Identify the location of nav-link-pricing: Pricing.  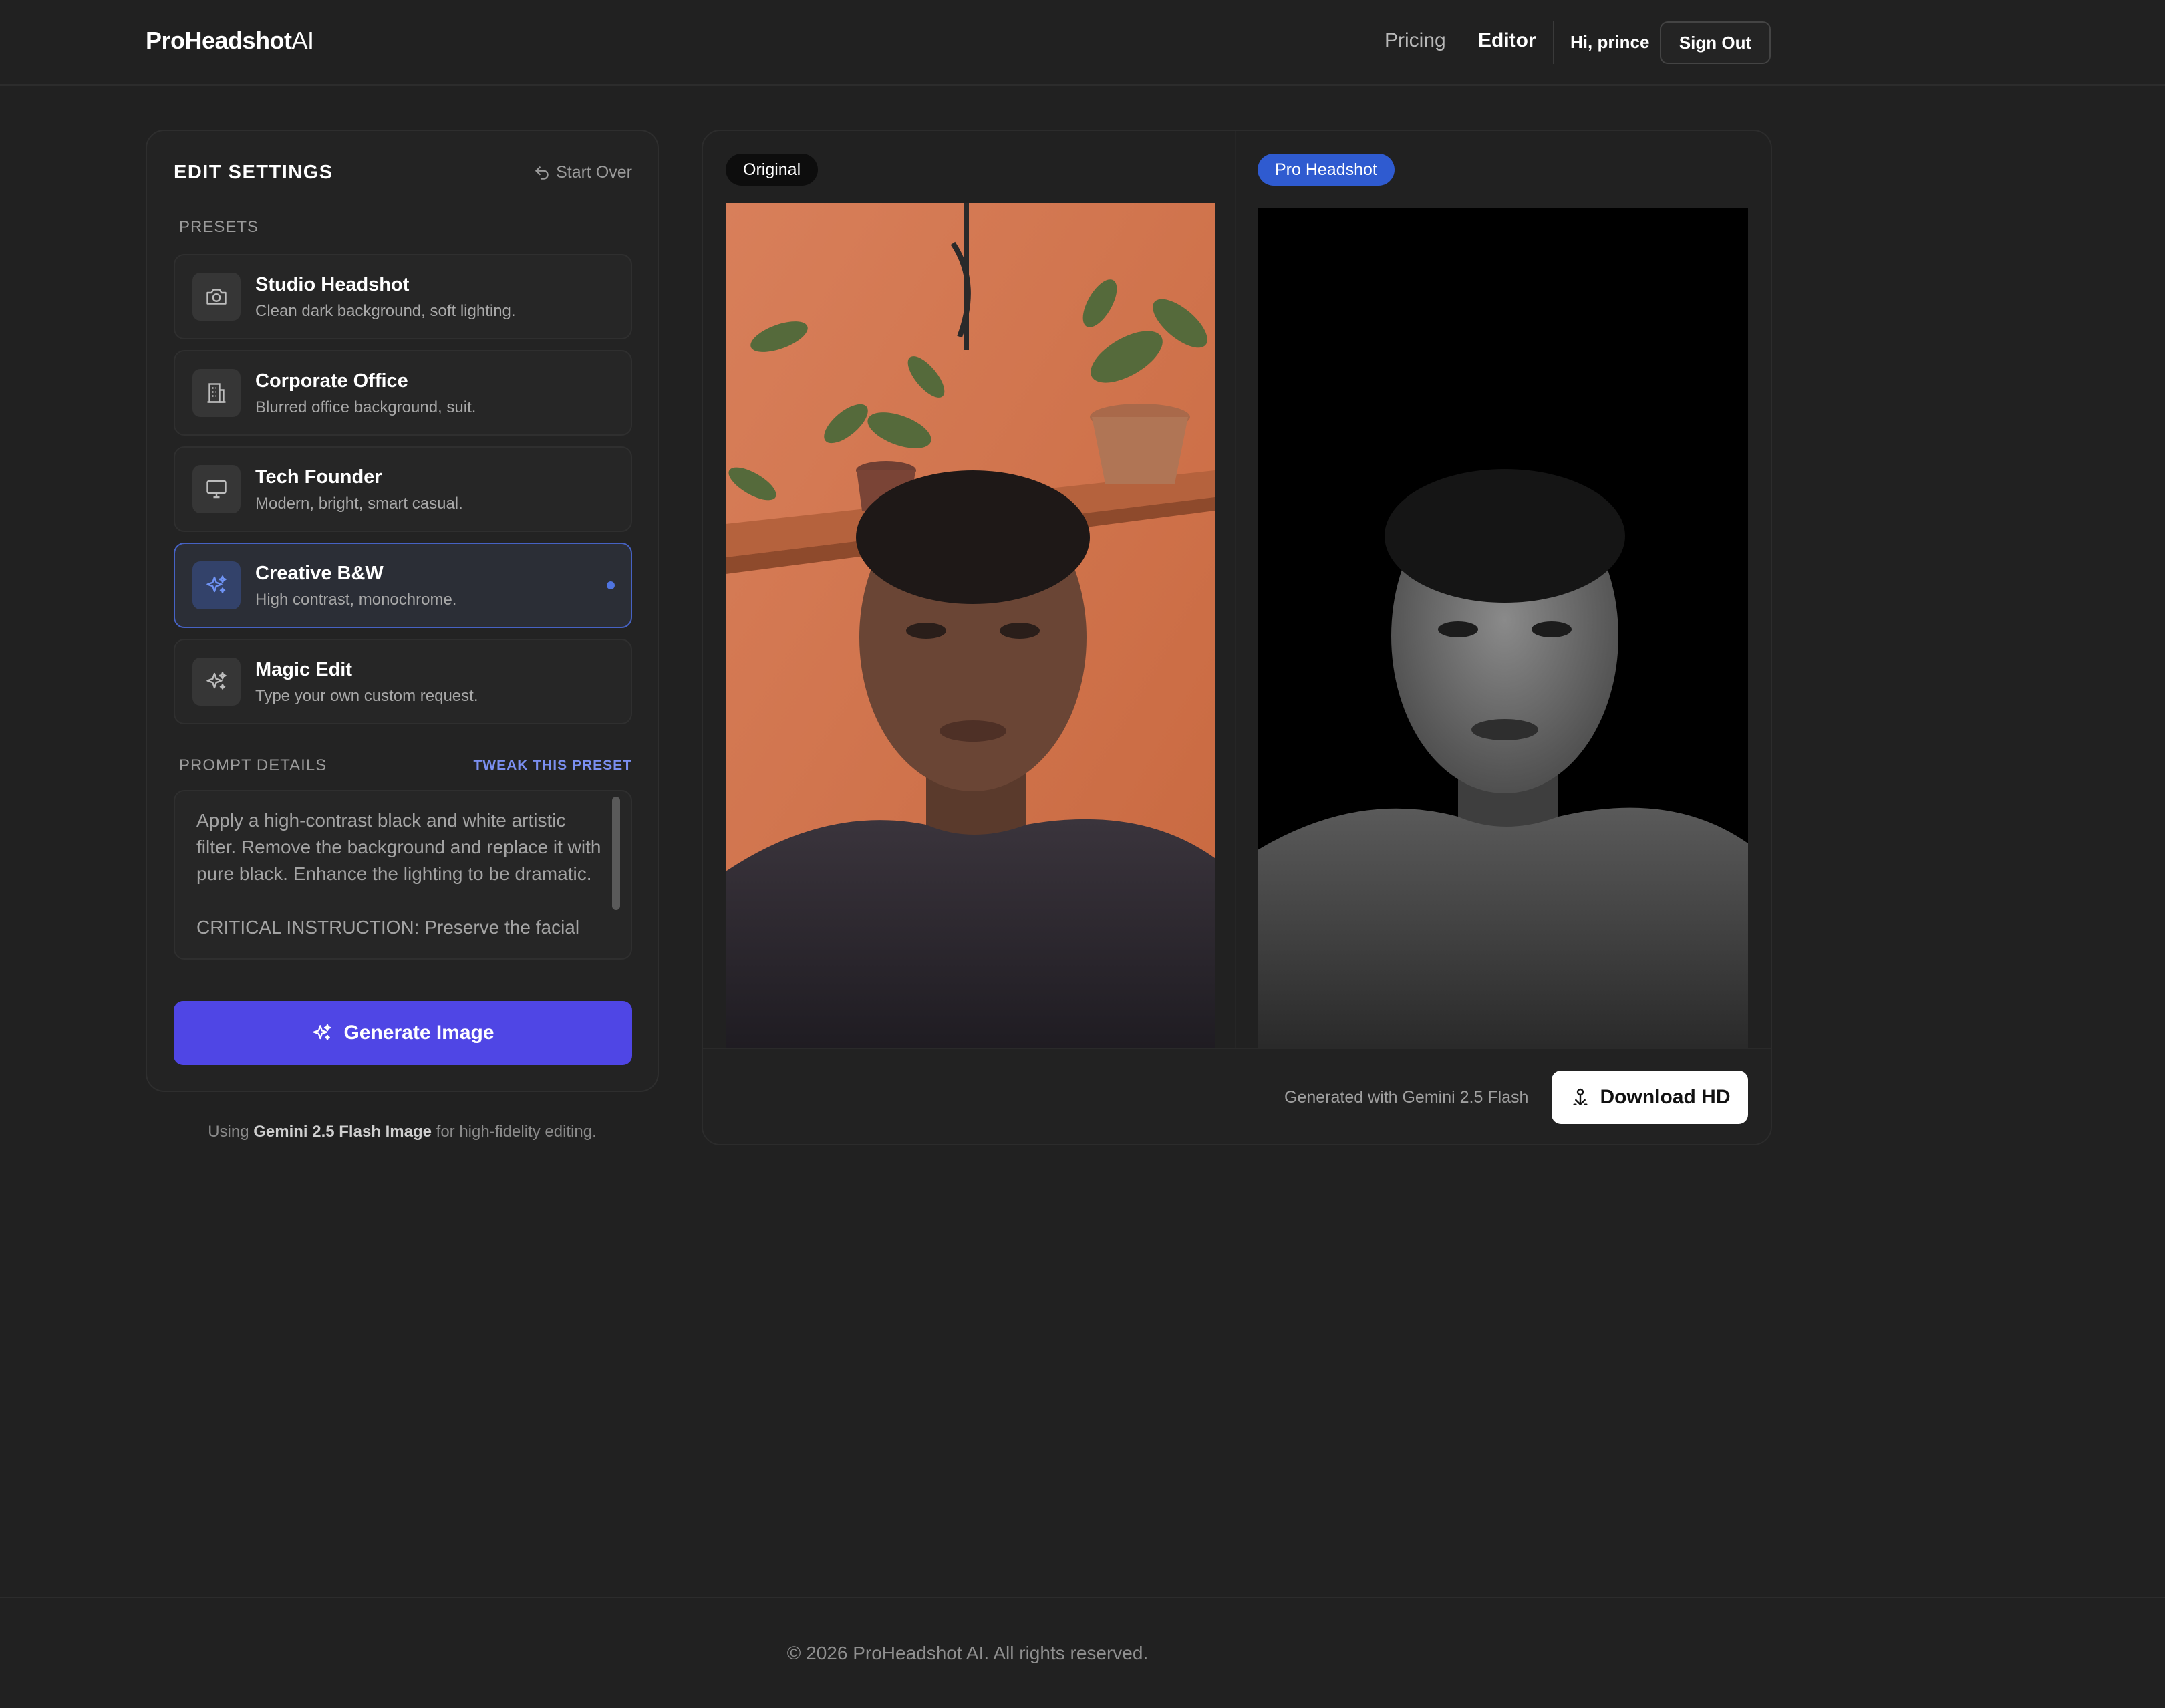
(1415, 40).